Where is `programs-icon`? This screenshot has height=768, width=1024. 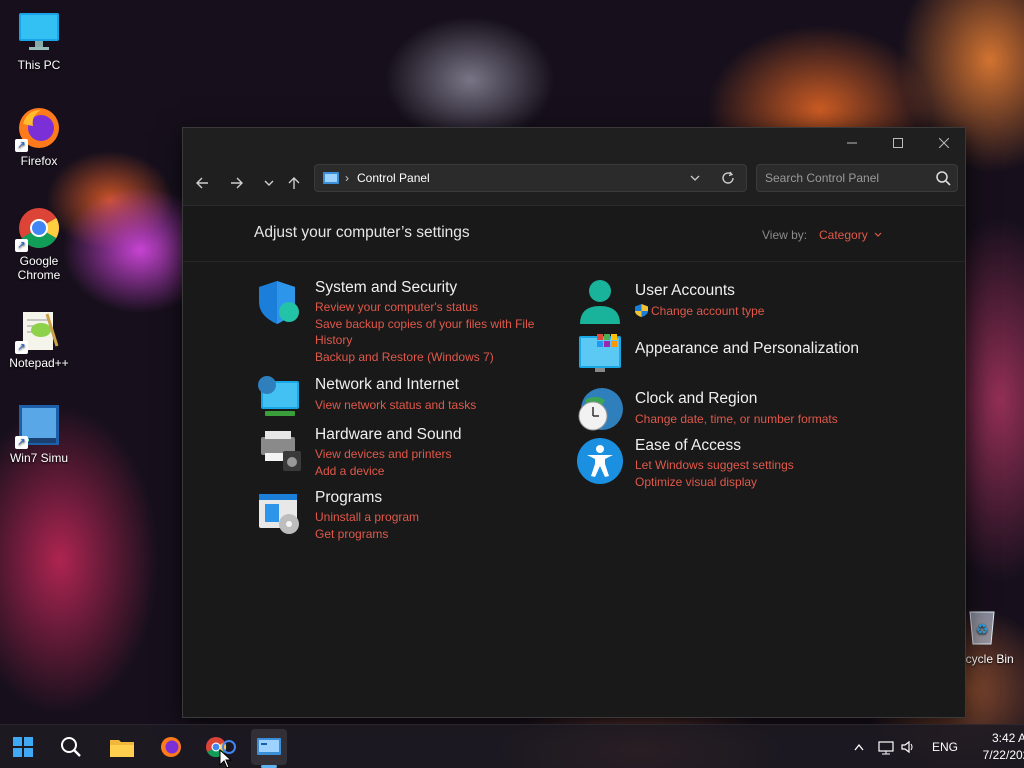
programs-icon is located at coordinates (280, 513).